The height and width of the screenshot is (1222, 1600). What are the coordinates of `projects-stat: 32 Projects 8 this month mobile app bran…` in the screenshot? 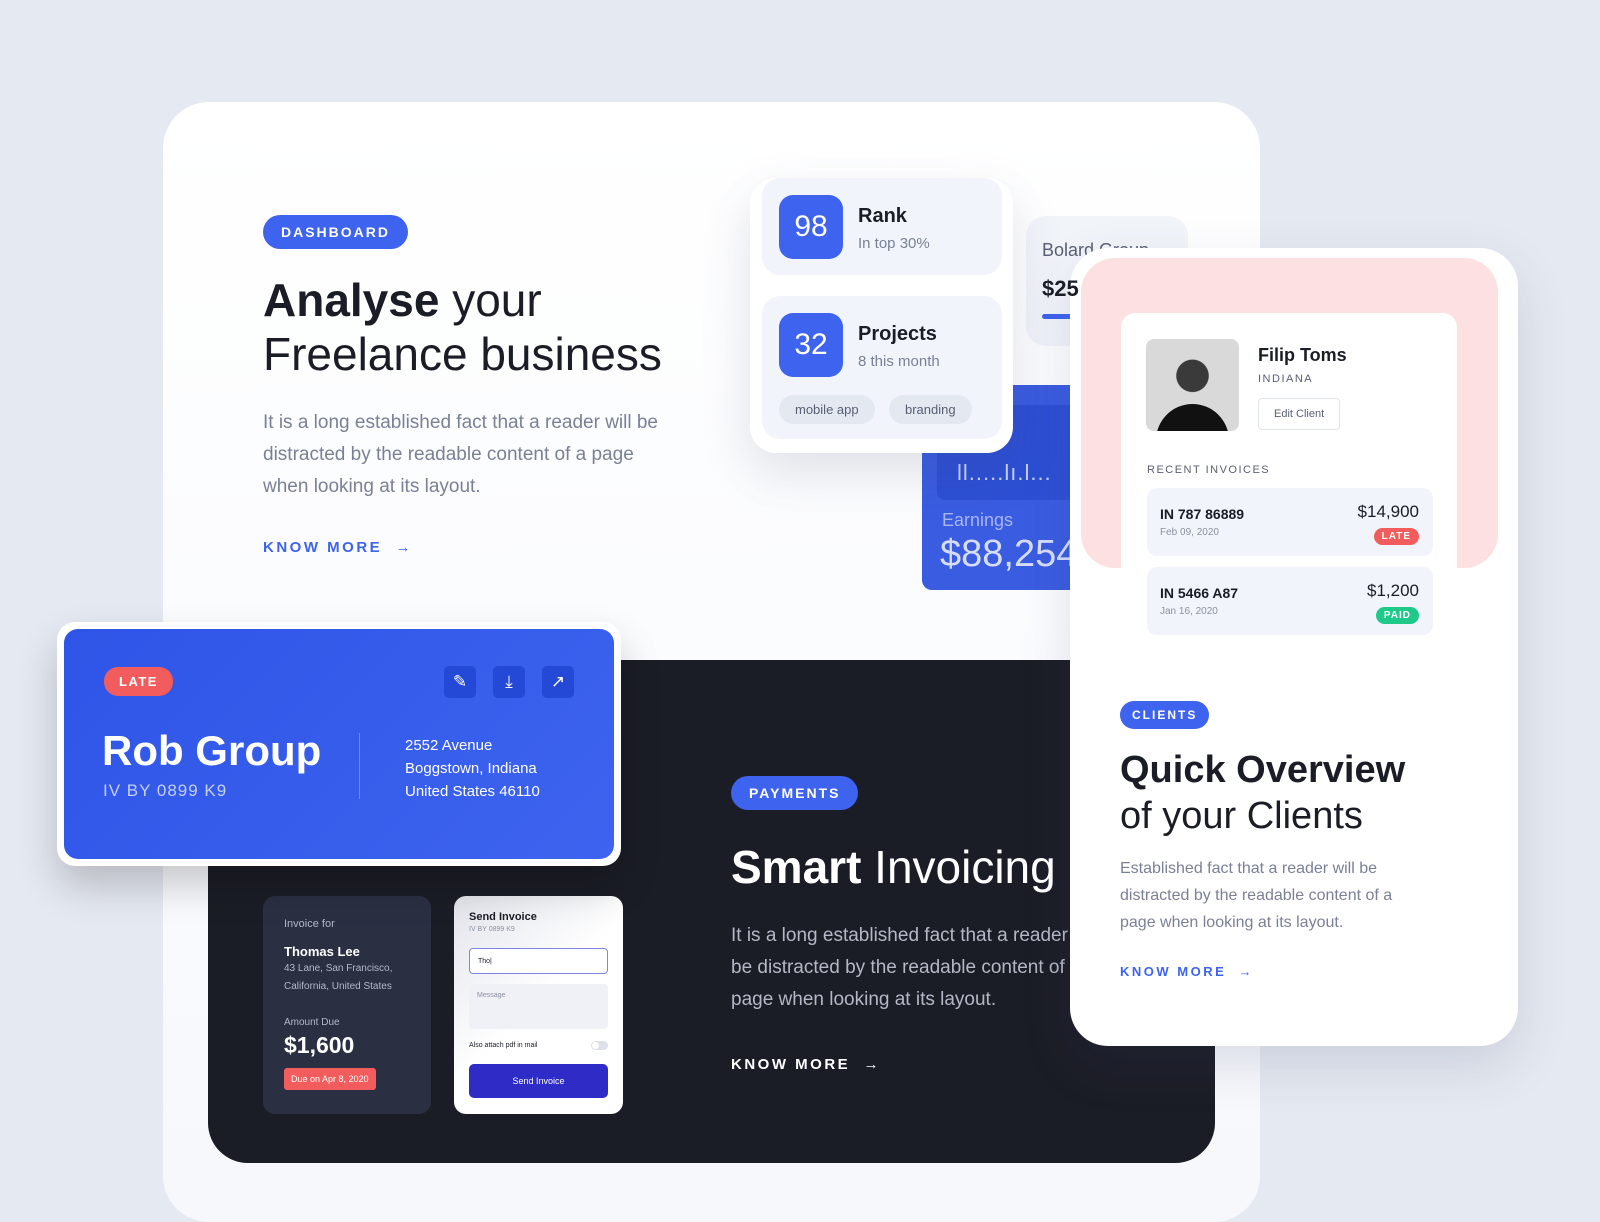 It's located at (882, 367).